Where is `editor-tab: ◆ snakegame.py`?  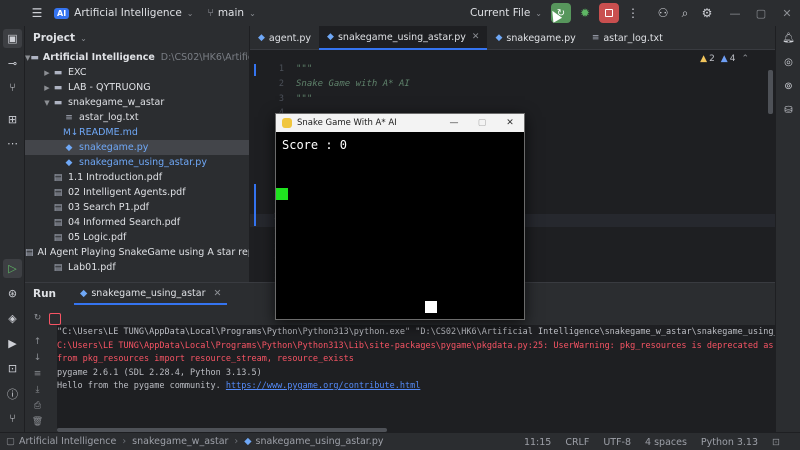 editor-tab: ◆ snakegame.py is located at coordinates (535, 38).